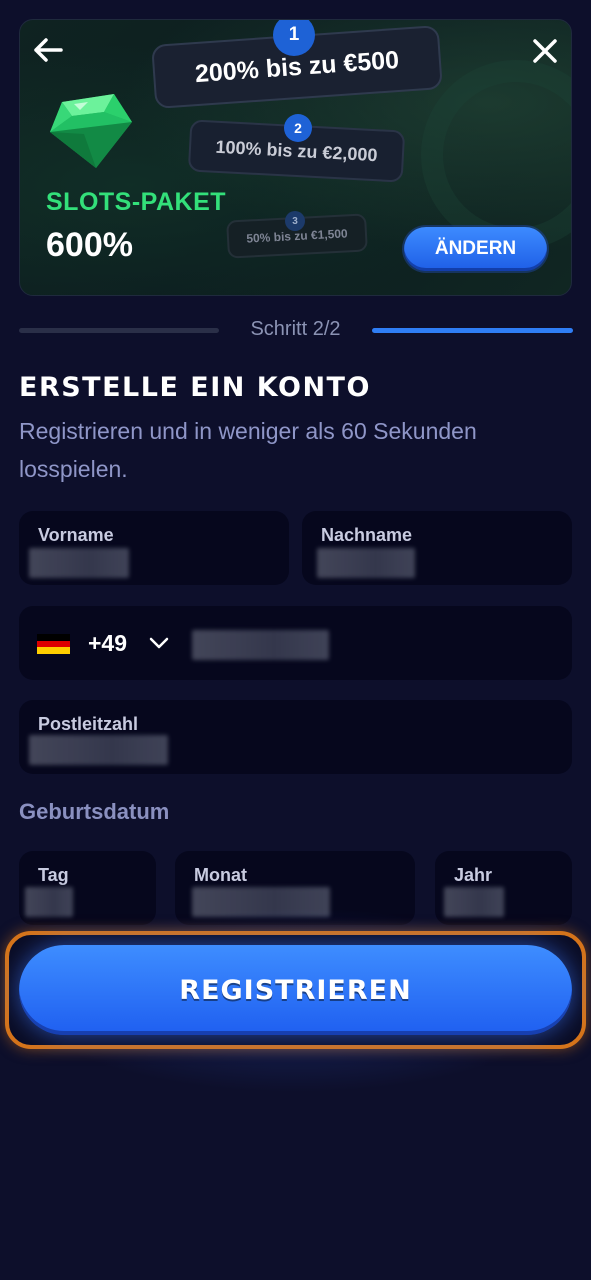 Image resolution: width=591 pixels, height=1280 pixels. Describe the element at coordinates (545, 51) in the screenshot. I see `close-icon` at that location.